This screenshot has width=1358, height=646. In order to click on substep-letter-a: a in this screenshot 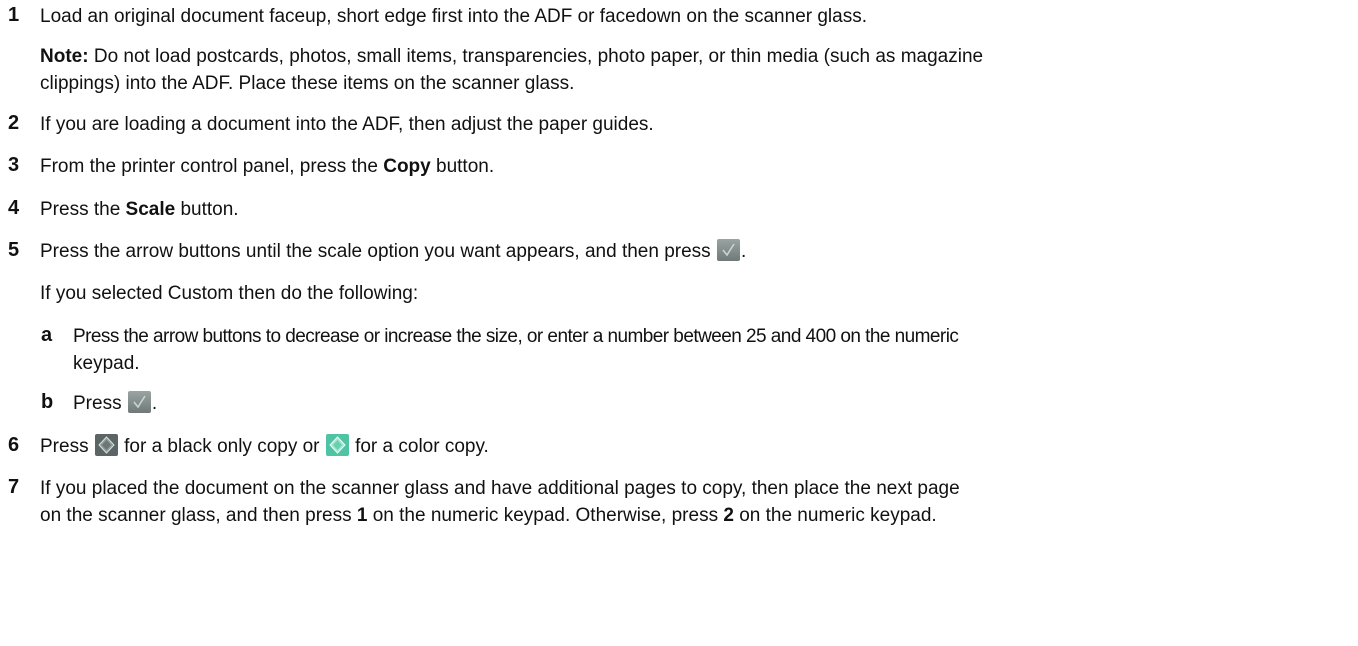, I will do `click(47, 335)`.